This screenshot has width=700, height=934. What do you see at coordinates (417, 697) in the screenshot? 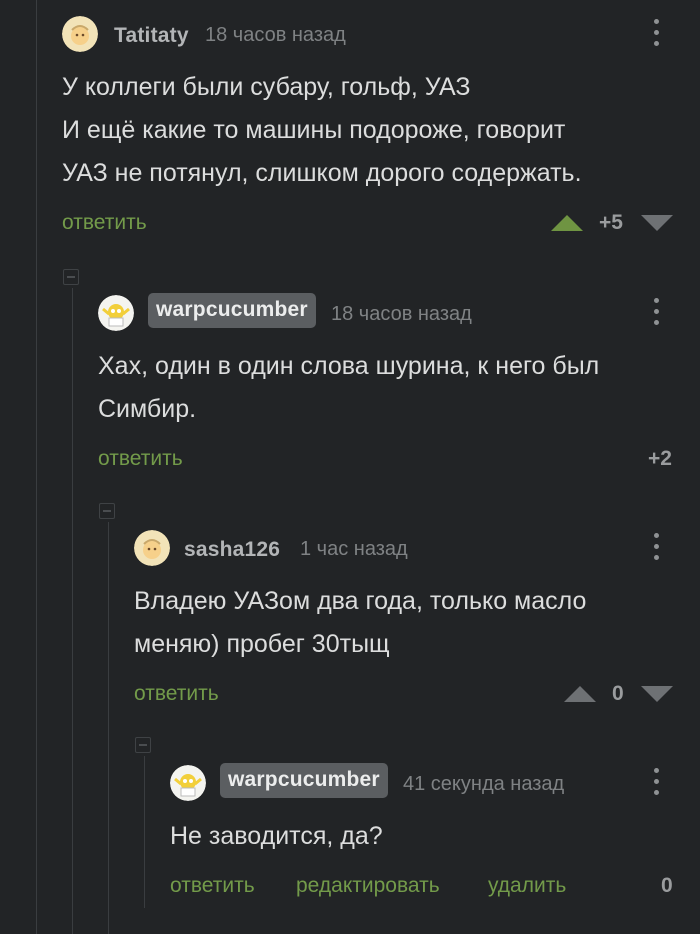
I see `comment-actions: ответить 0` at bounding box center [417, 697].